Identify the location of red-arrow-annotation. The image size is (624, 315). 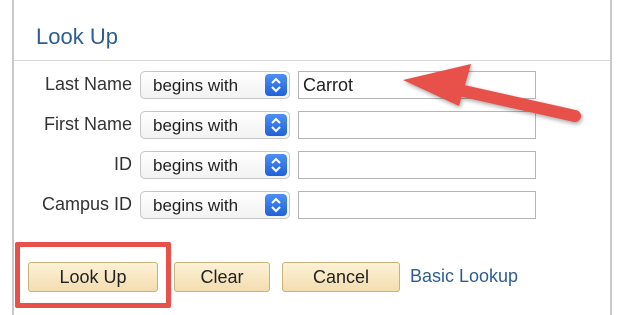
(492, 93).